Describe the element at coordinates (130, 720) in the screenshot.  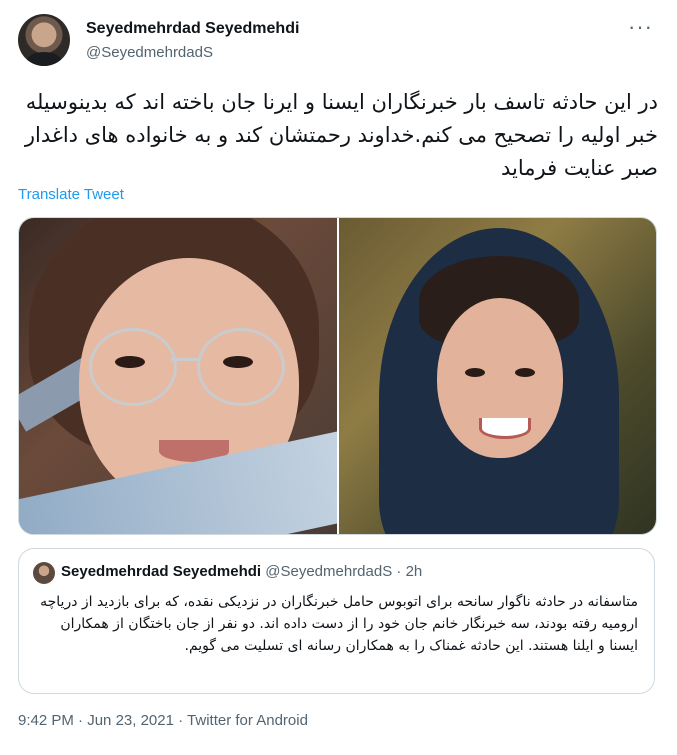
I see `tweet-date: Jun 23, 2021` at that location.